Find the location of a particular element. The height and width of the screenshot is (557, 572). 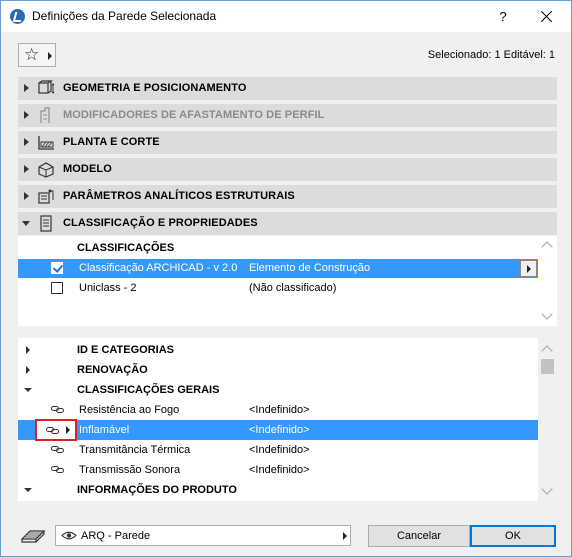

property-group-label: RENOVAÇÃO is located at coordinates (112, 370).